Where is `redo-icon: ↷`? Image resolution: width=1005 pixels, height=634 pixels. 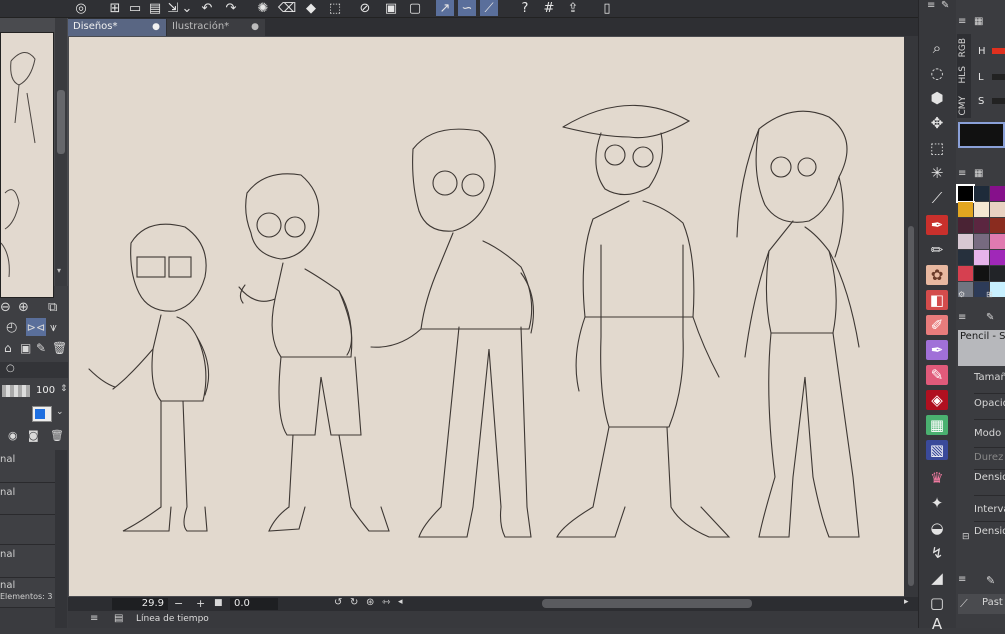
redo-icon: ↷ is located at coordinates (231, 8).